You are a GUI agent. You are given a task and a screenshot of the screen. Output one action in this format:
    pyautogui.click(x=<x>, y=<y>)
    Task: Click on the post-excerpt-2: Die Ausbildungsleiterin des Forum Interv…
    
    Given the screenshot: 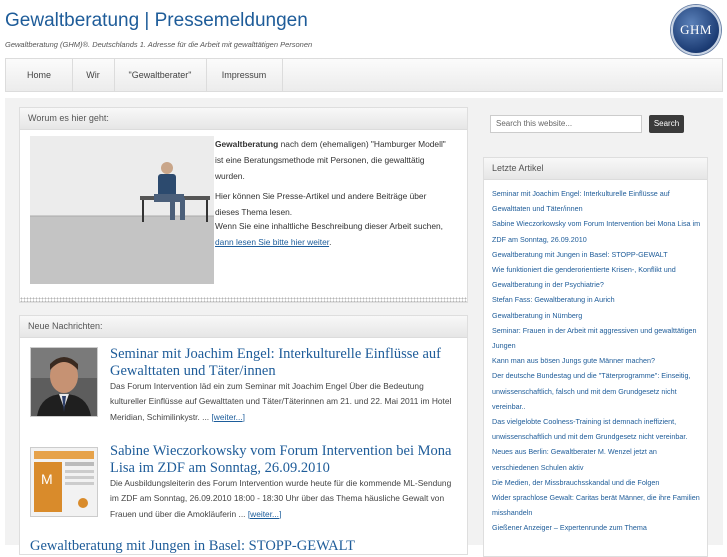 What is the action you would take?
    pyautogui.click(x=282, y=499)
    